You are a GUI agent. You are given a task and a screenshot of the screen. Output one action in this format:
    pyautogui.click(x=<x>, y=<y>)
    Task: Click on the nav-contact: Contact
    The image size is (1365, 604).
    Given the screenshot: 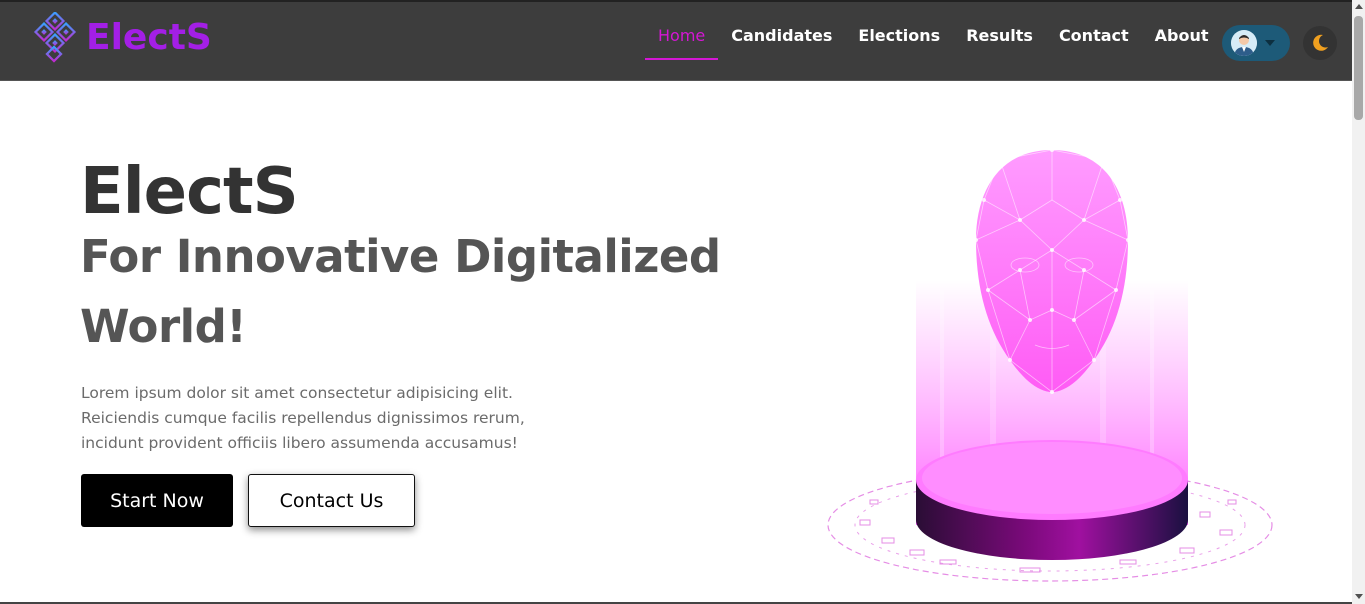 What is the action you would take?
    pyautogui.click(x=1094, y=38)
    